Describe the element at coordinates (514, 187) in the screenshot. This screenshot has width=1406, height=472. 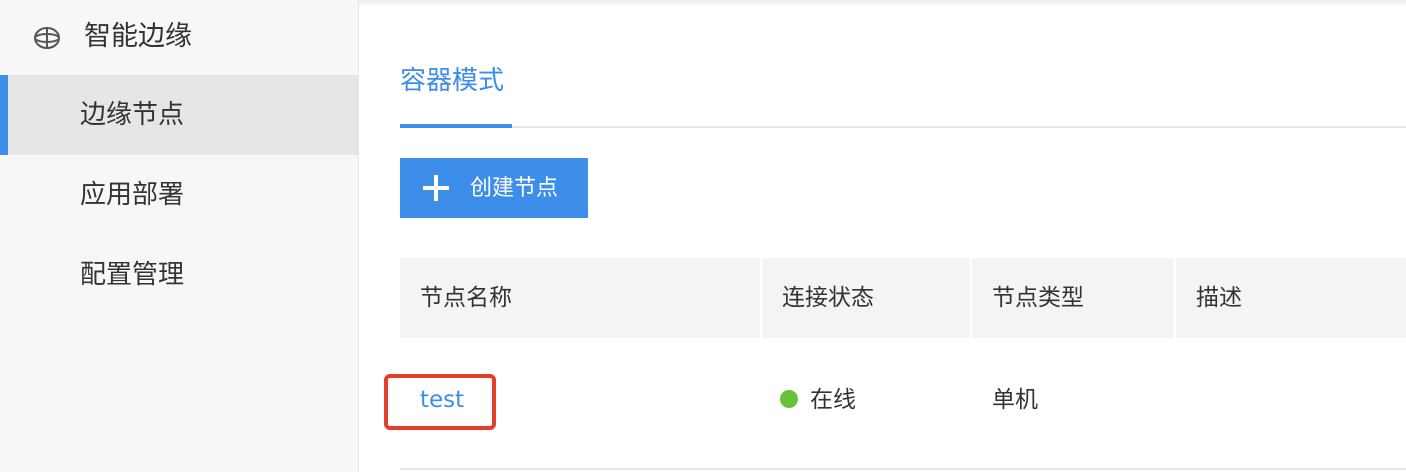
I see `create-node-label: 创建节点` at that location.